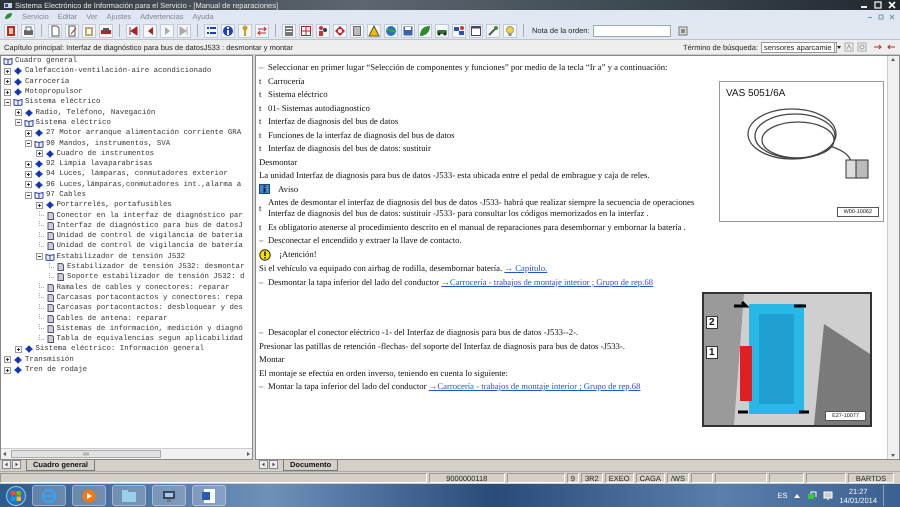 The width and height of the screenshot is (900, 507). What do you see at coordinates (306, 31) in the screenshot?
I see `grid-icon` at bounding box center [306, 31].